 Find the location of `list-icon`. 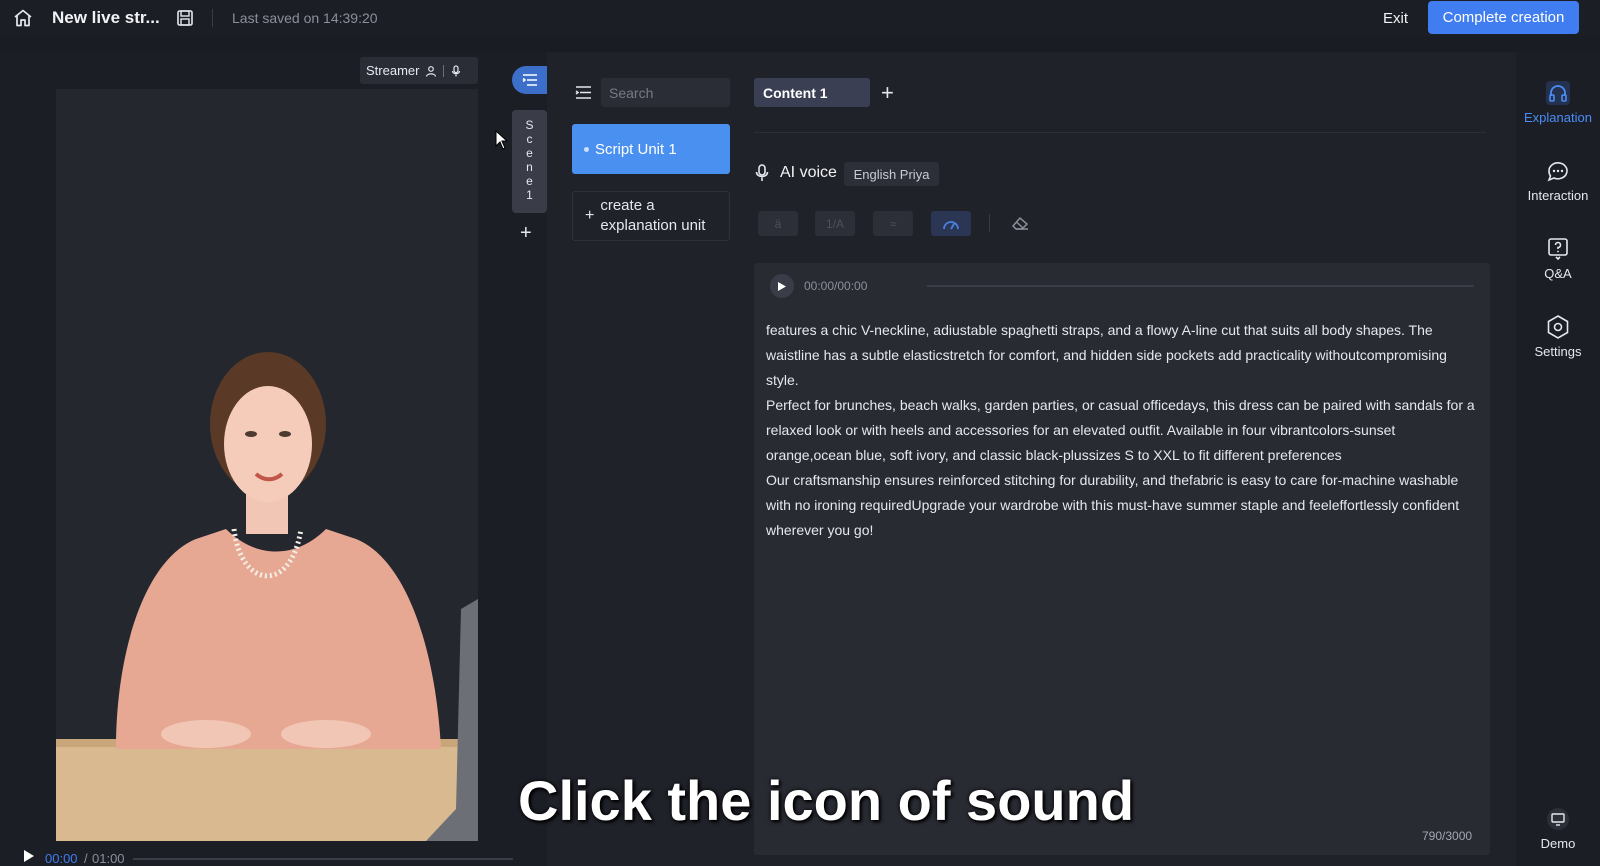

list-icon is located at coordinates (529, 80).